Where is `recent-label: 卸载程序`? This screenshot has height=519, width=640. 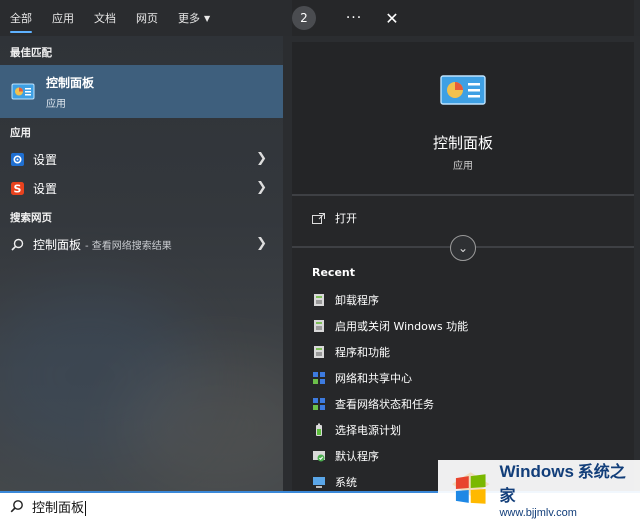 recent-label: 卸载程序 is located at coordinates (357, 300).